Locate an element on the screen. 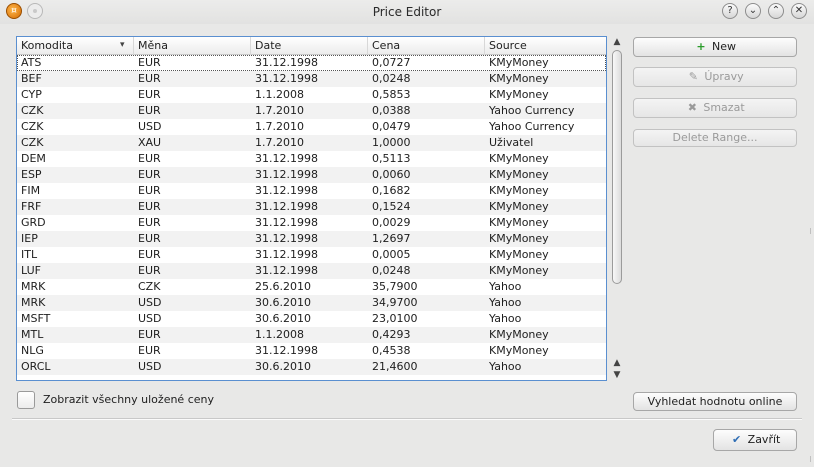  new-button: + New is located at coordinates (715, 47).